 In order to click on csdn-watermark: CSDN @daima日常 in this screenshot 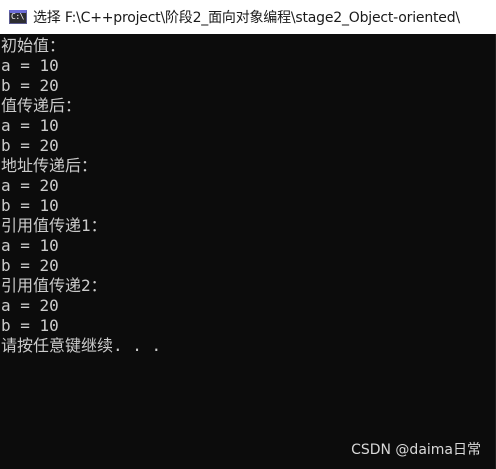, I will do `click(416, 450)`.